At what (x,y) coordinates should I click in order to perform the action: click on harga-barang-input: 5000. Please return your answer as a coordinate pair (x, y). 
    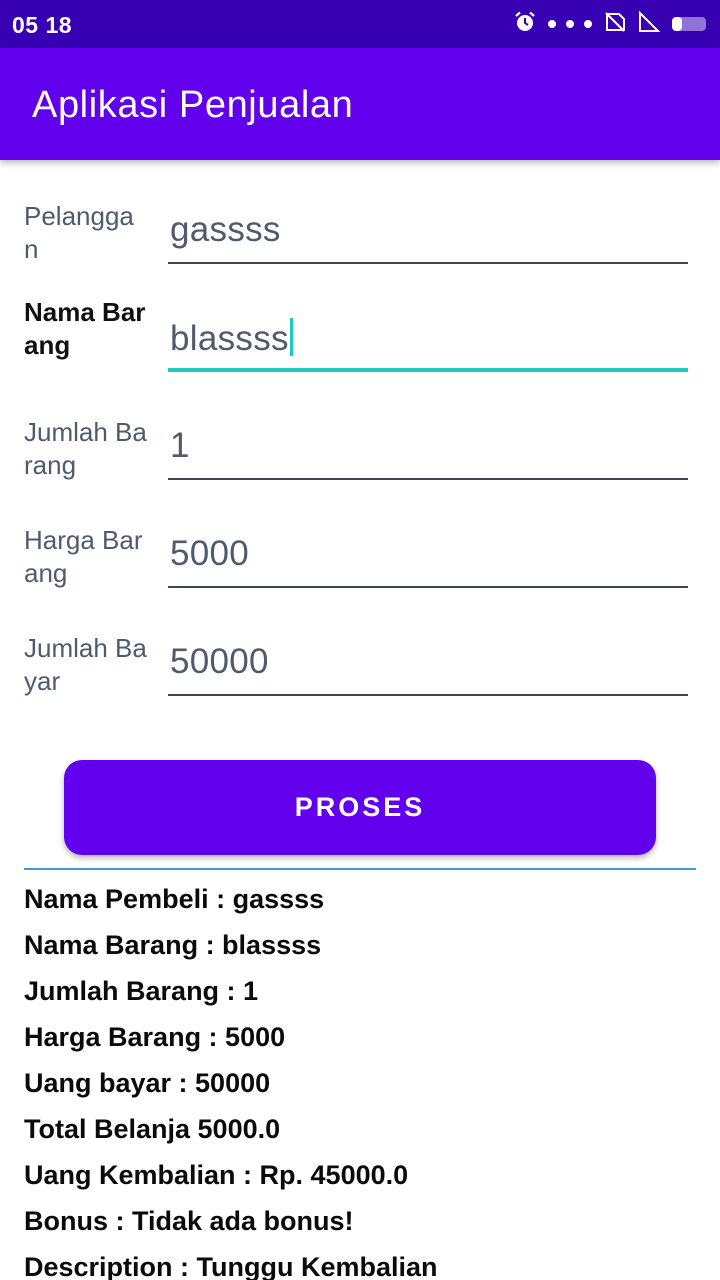
    Looking at the image, I should click on (428, 556).